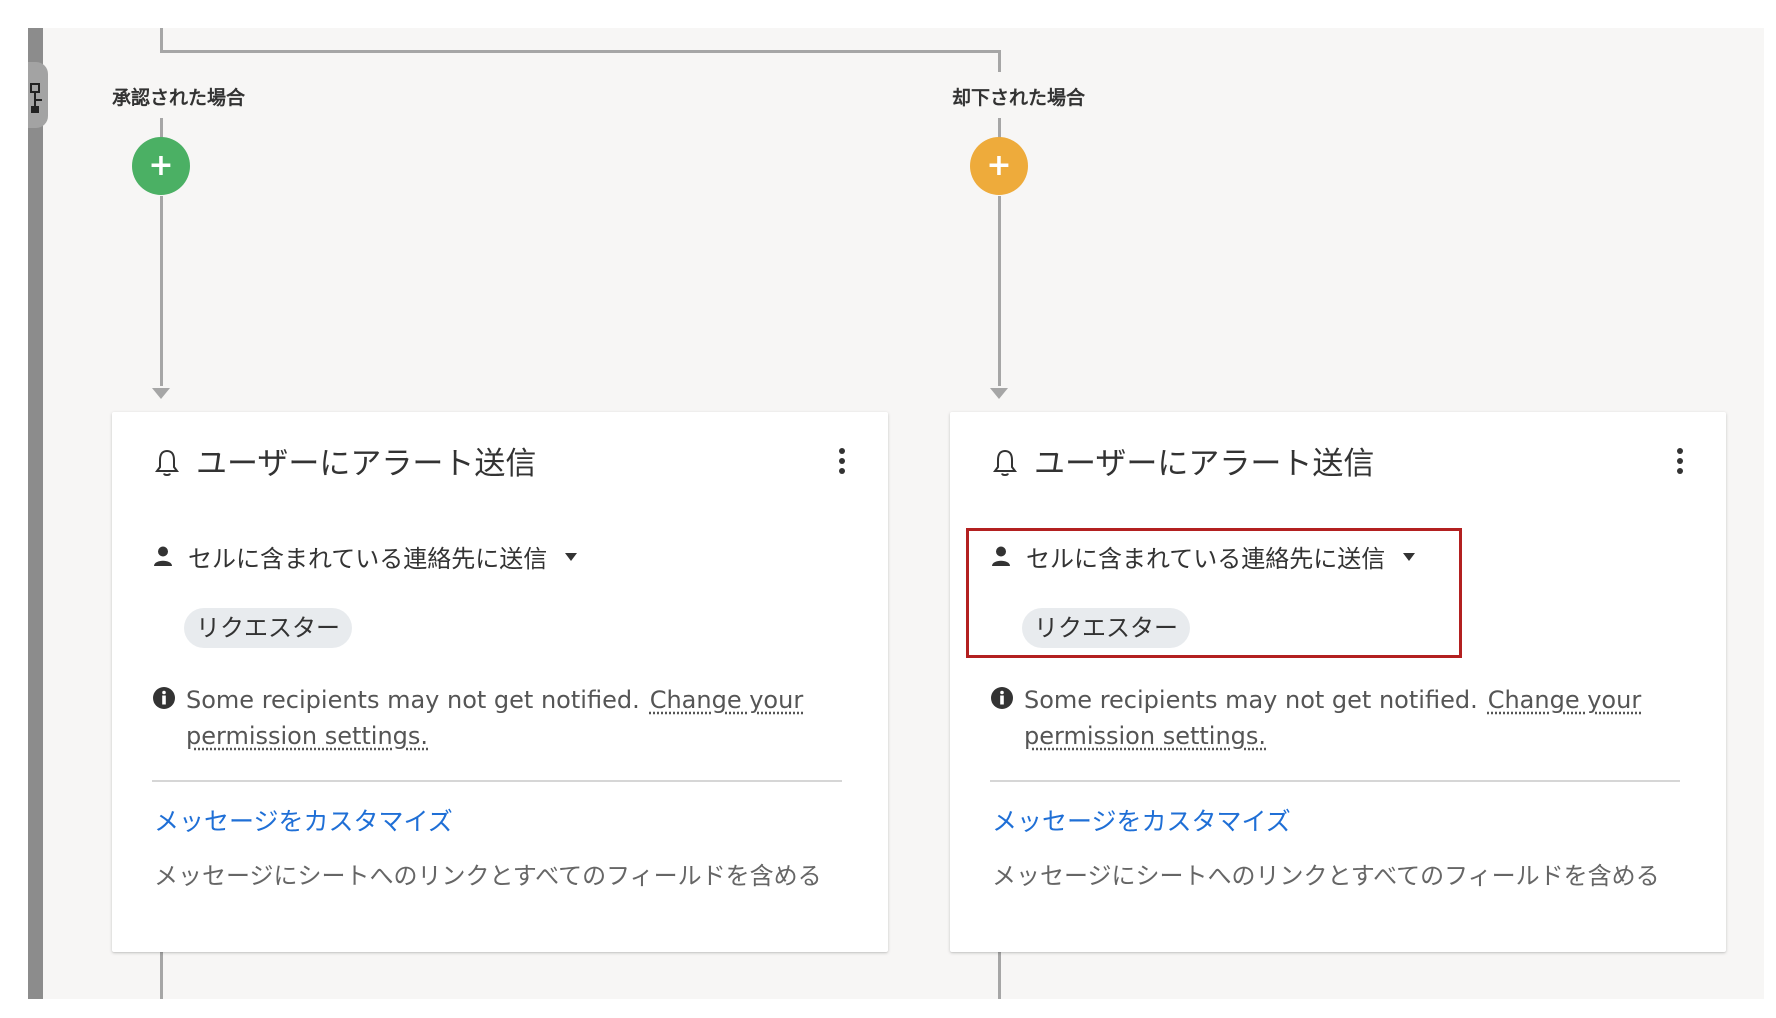  What do you see at coordinates (179, 98) in the screenshot?
I see `branch-label-approved: 承認された場合` at bounding box center [179, 98].